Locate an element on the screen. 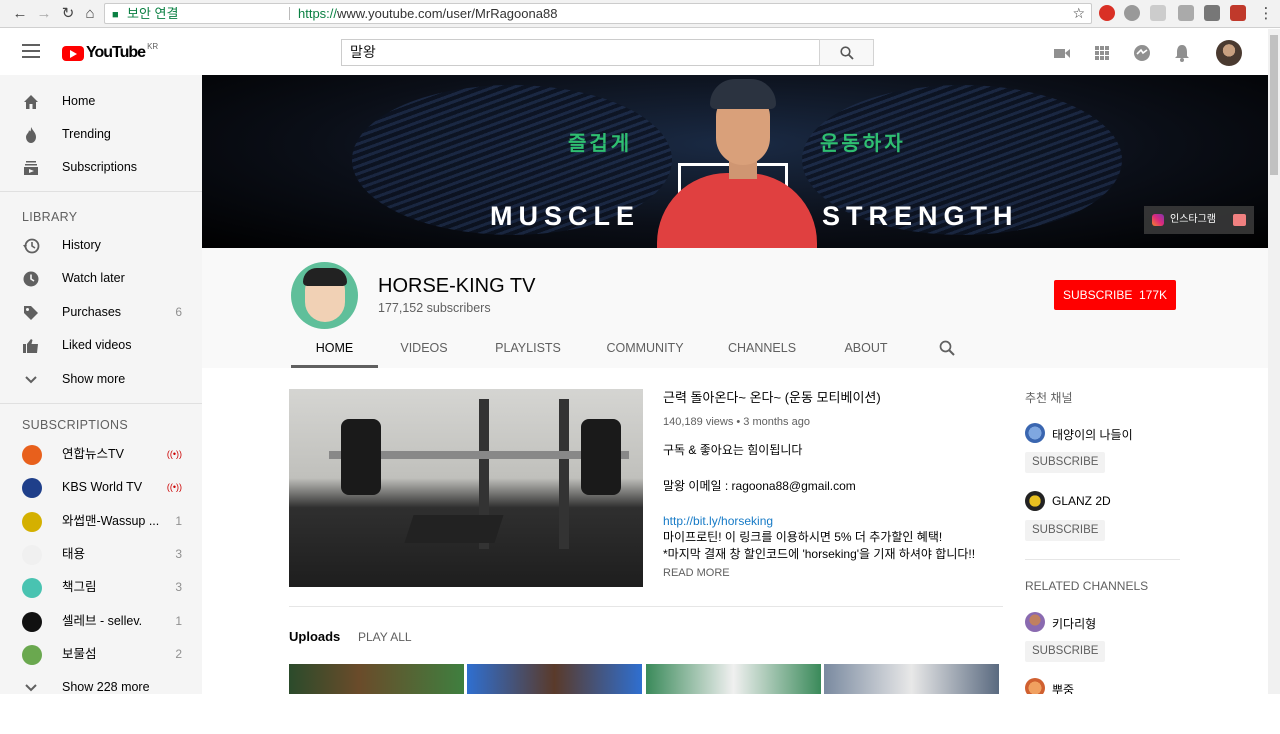 The image size is (1280, 734). tab-channels: CHANNELS is located at coordinates (762, 352).